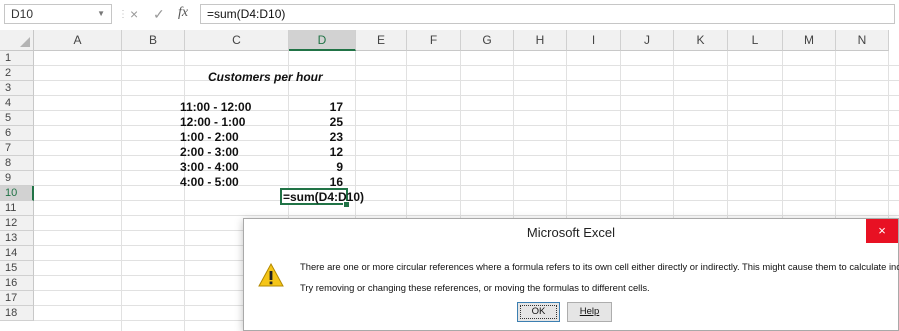 Image resolution: width=899 pixels, height=331 pixels. What do you see at coordinates (17, 178) in the screenshot?
I see `row-header: 9` at bounding box center [17, 178].